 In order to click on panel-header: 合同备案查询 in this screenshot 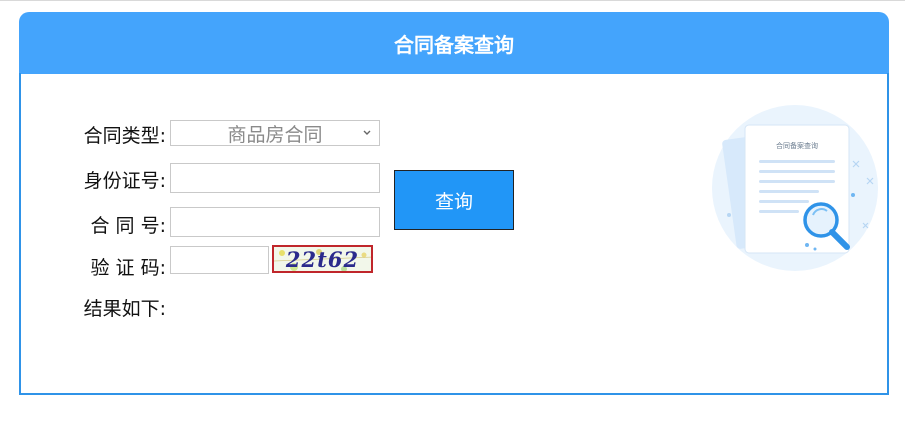, I will do `click(454, 43)`.